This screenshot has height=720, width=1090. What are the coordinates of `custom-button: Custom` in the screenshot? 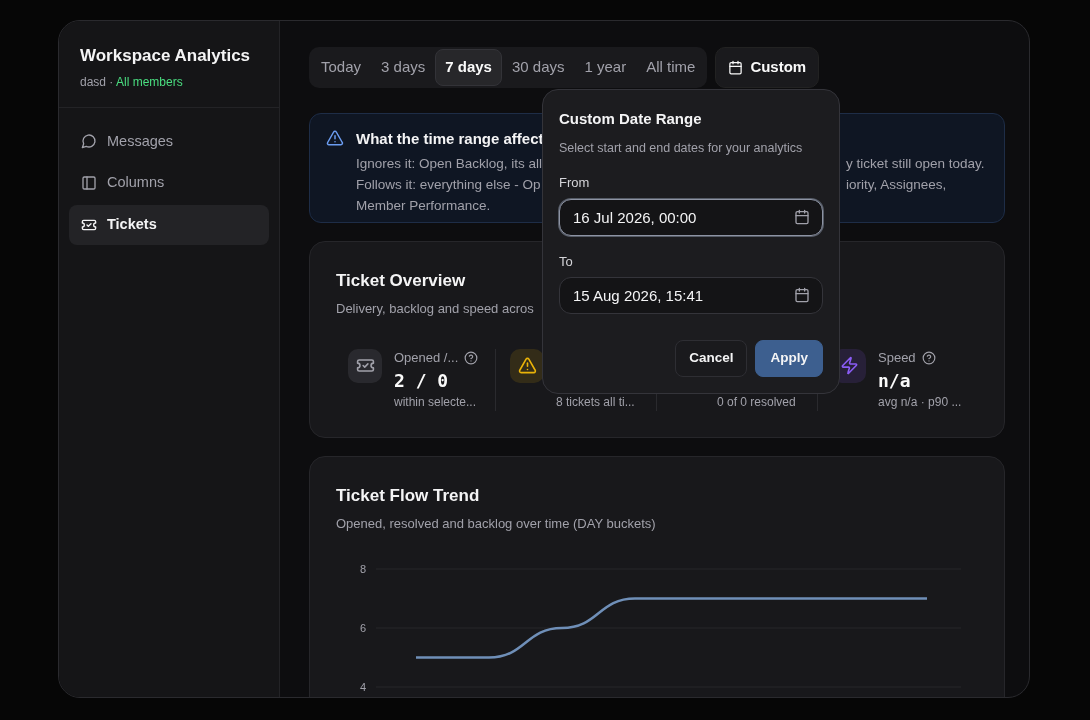 It's located at (767, 67).